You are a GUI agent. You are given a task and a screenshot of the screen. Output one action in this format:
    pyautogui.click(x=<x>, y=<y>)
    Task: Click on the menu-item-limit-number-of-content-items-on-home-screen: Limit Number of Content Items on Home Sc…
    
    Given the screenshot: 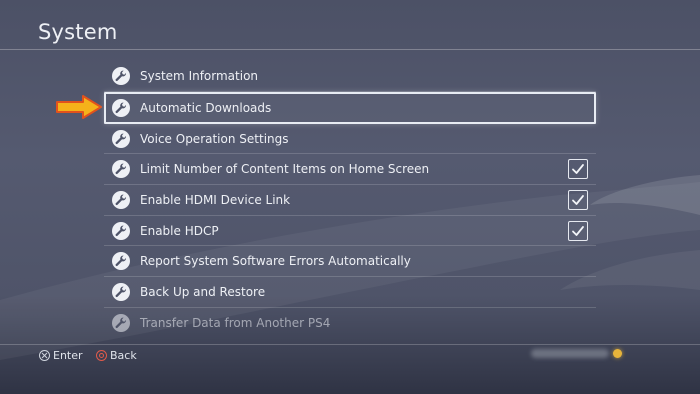 What is the action you would take?
    pyautogui.click(x=350, y=170)
    